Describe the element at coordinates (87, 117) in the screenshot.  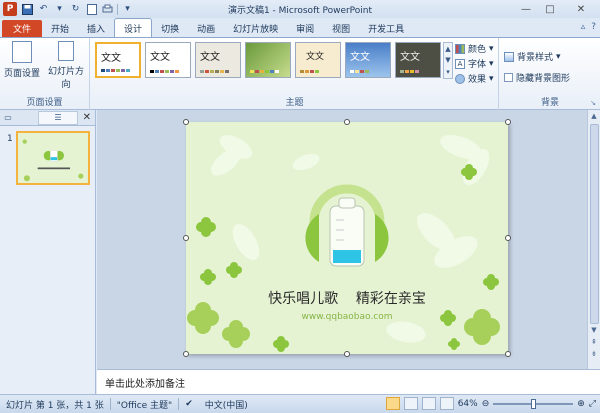
I see `pane-close-icon: ✕` at that location.